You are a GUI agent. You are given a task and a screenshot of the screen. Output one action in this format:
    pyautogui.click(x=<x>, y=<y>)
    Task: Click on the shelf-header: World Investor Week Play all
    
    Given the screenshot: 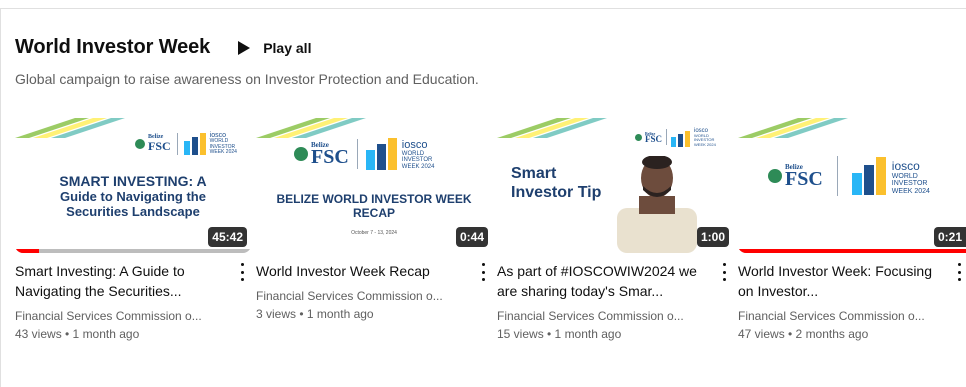 What is the action you would take?
    pyautogui.click(x=163, y=47)
    